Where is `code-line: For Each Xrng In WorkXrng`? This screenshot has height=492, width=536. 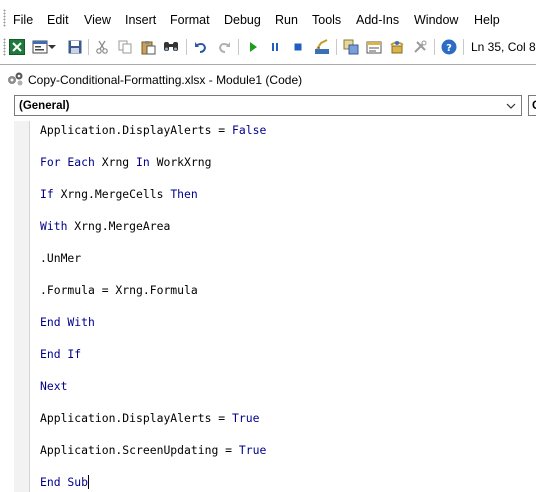
code-line: For Each Xrng In WorkXrng is located at coordinates (125, 162).